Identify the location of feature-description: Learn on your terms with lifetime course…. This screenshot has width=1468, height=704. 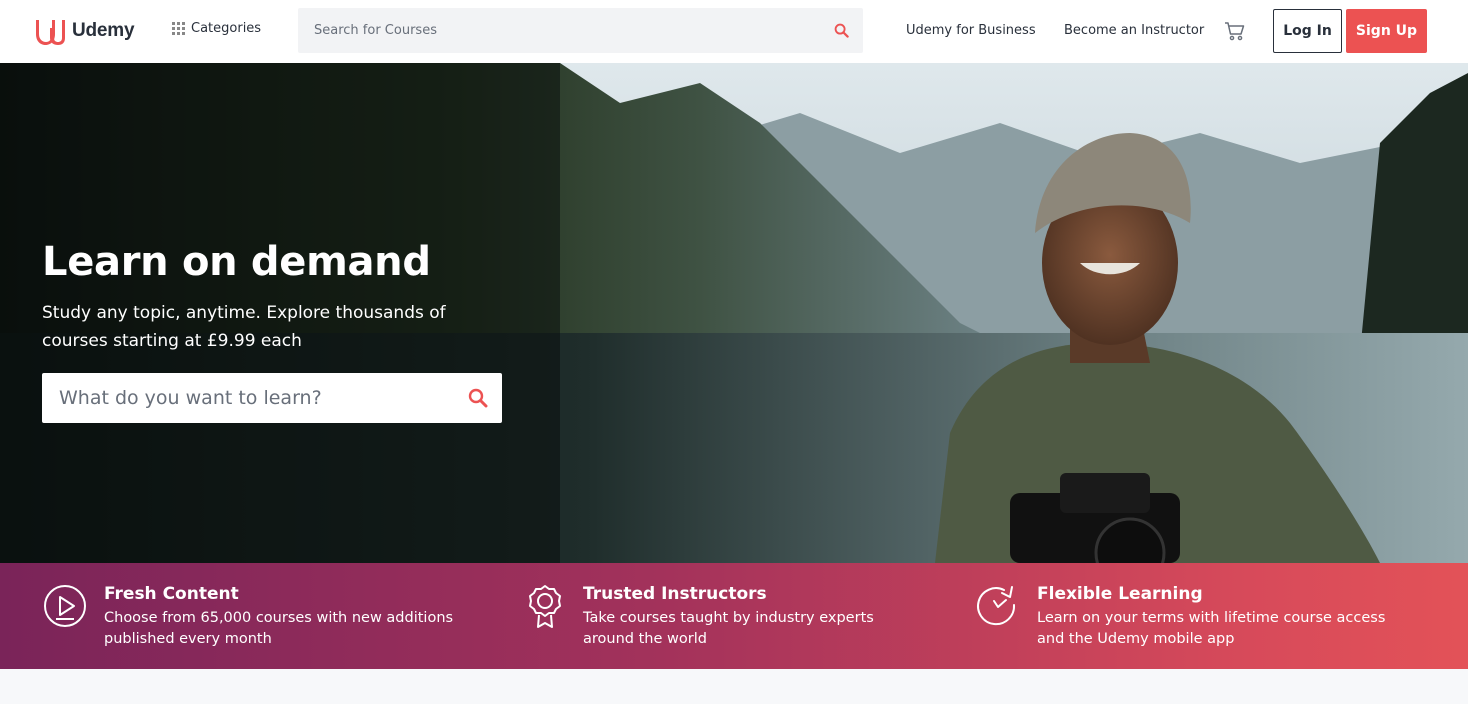
(1211, 628).